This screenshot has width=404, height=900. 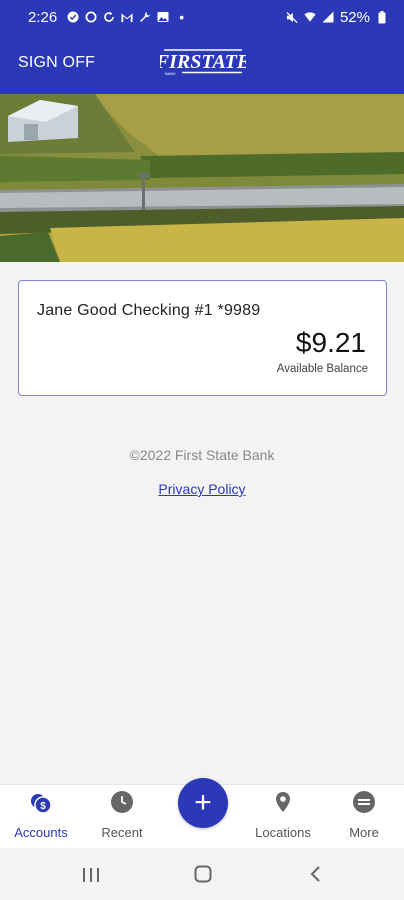 What do you see at coordinates (364, 802) in the screenshot?
I see `more-icon` at bounding box center [364, 802].